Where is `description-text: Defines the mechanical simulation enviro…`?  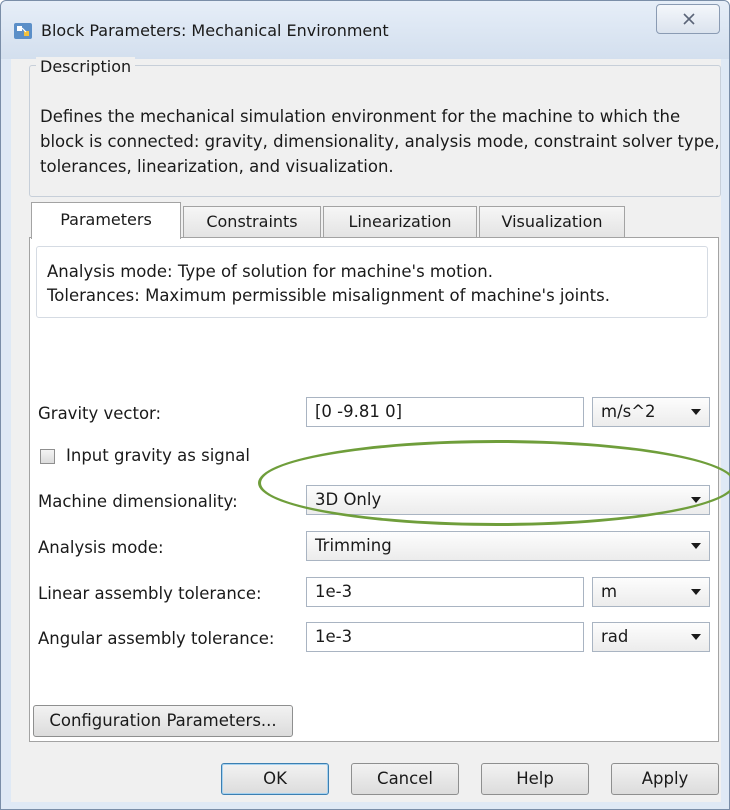
description-text: Defines the mechanical simulation enviro… is located at coordinates (380, 141).